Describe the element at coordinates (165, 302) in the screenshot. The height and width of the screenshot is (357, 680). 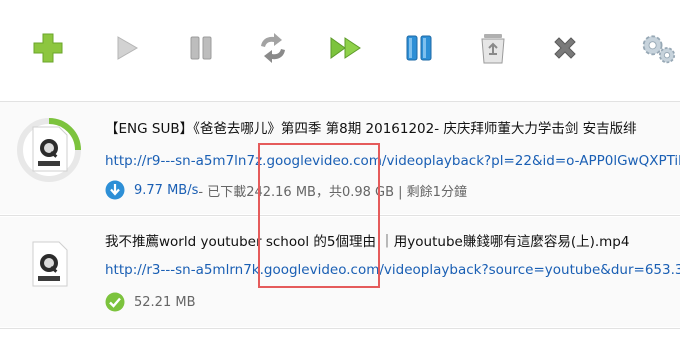
I see `download-size: 52.21 MB` at that location.